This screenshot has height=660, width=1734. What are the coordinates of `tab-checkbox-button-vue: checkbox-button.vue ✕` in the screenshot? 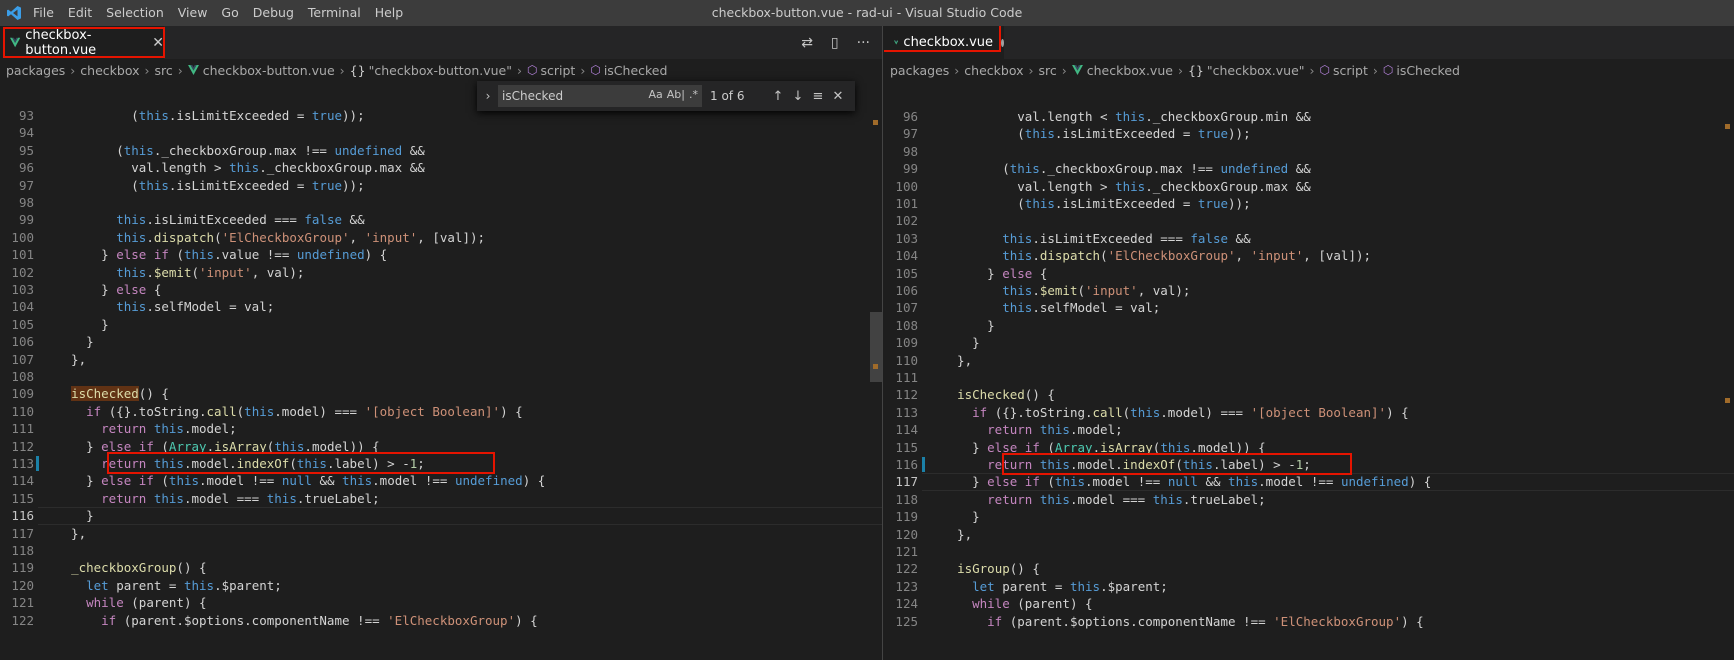 It's located at (82, 42).